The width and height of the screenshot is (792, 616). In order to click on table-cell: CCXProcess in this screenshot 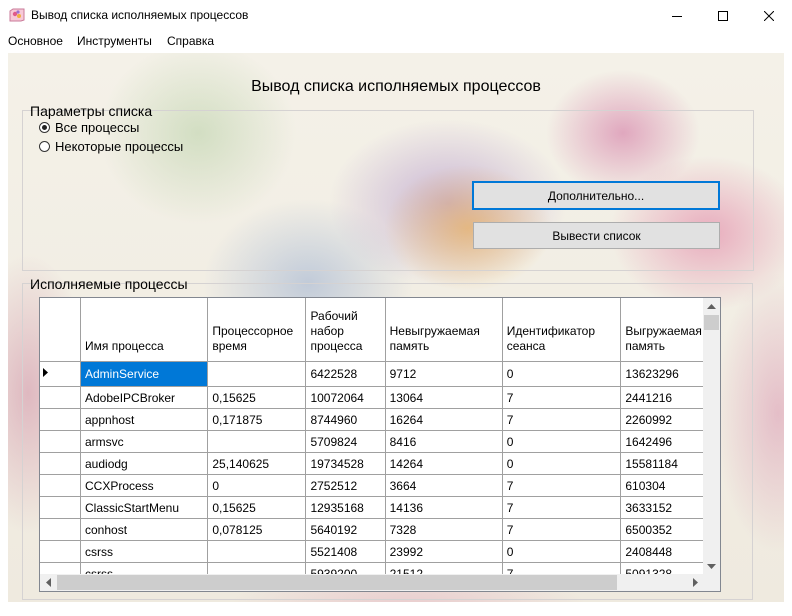, I will do `click(144, 485)`.